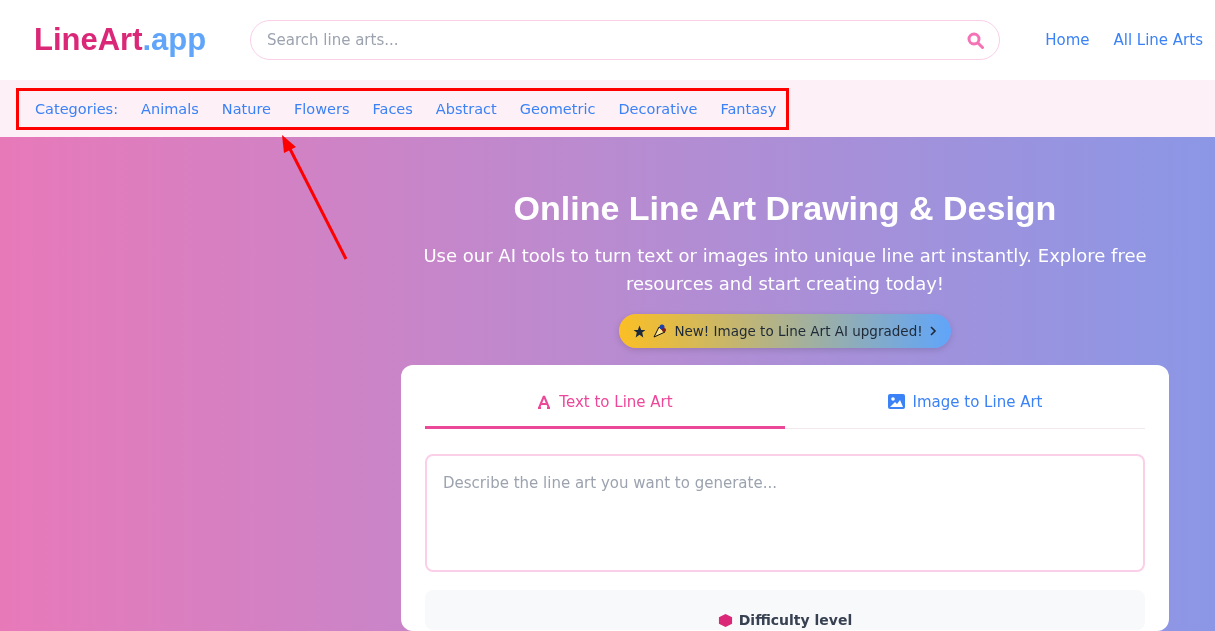 This screenshot has width=1215, height=631. What do you see at coordinates (392, 108) in the screenshot?
I see `category-link: Faces` at bounding box center [392, 108].